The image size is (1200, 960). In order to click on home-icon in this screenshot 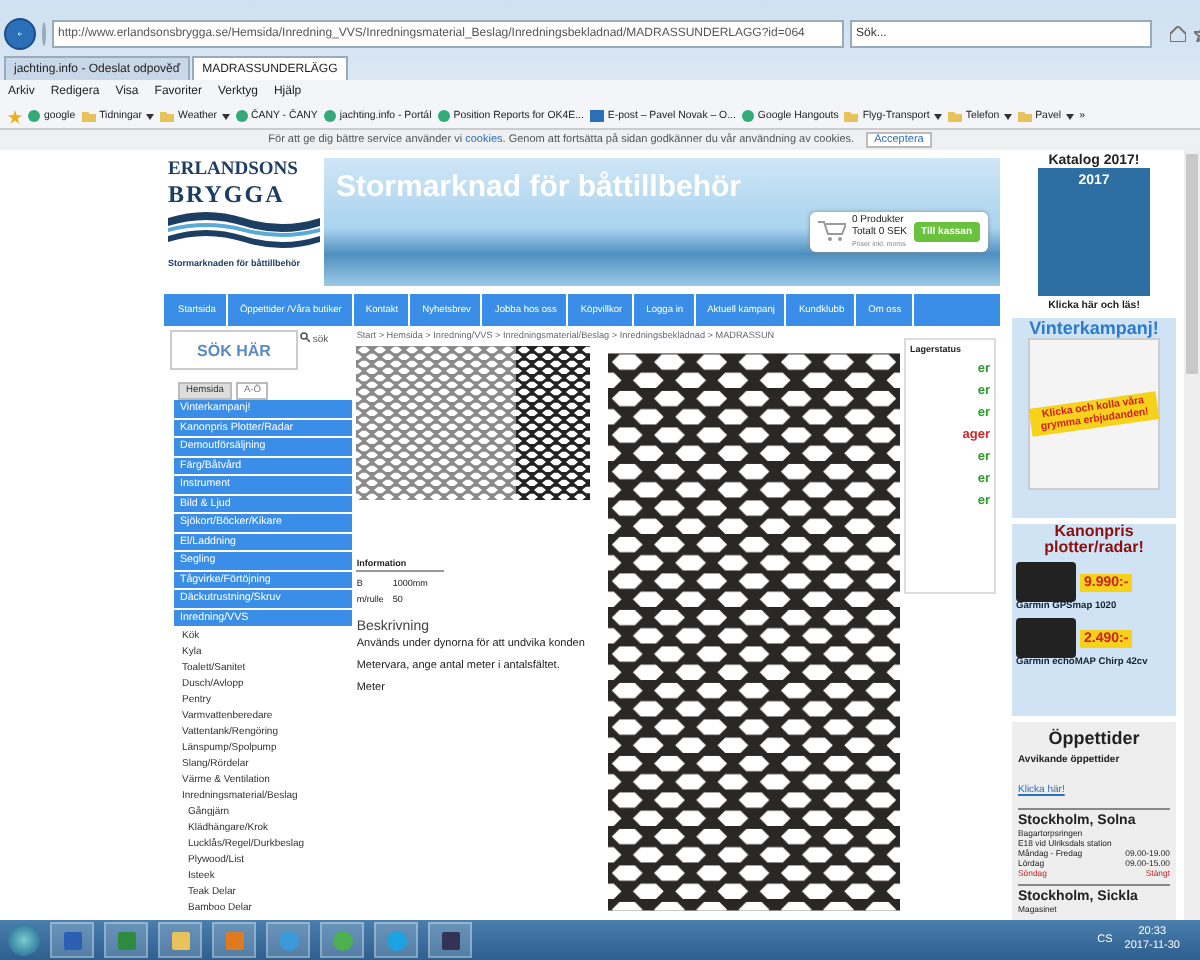, I will do `click(1178, 34)`.